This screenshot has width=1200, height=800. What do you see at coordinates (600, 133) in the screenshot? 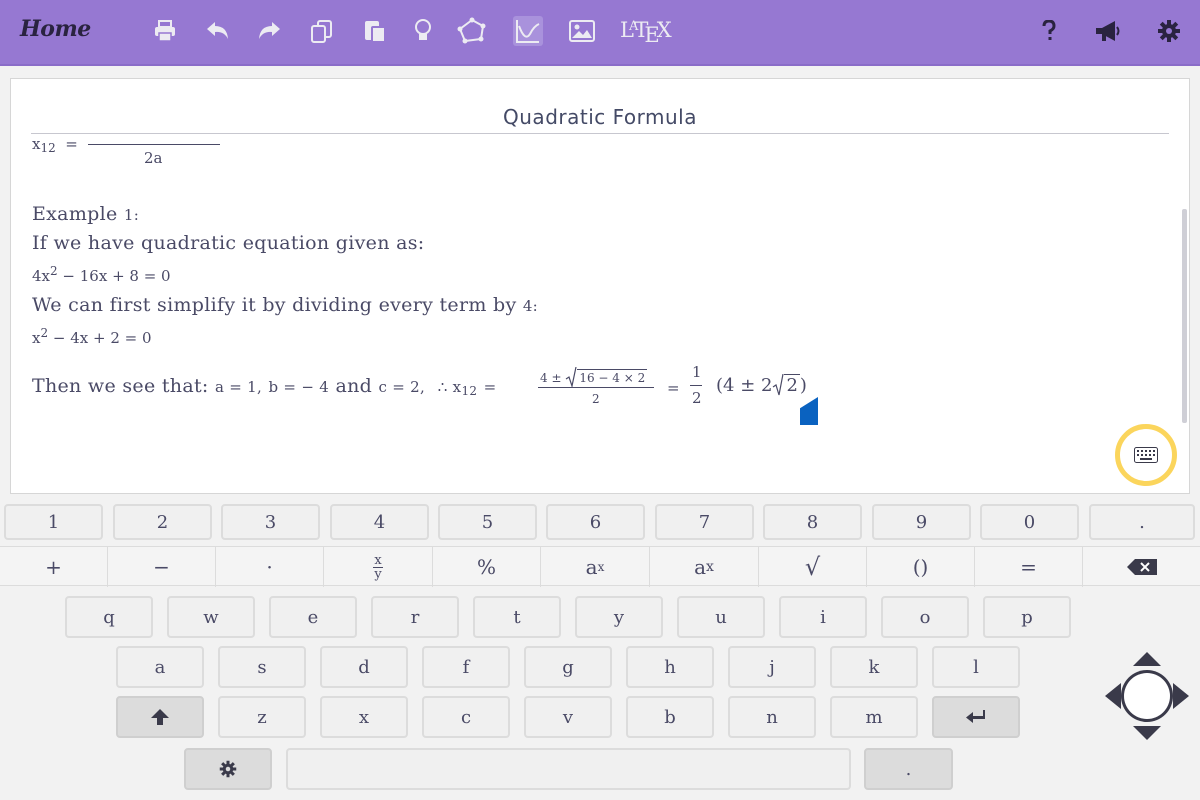
I see `title-divider` at bounding box center [600, 133].